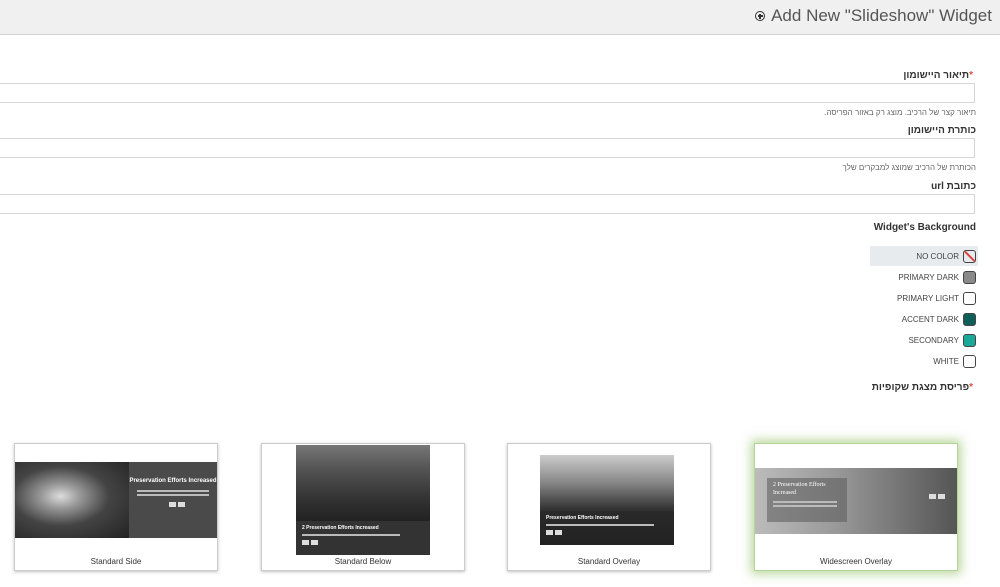 This screenshot has width=1000, height=587. What do you see at coordinates (946, 361) in the screenshot?
I see `color-option-label: WHITE` at bounding box center [946, 361].